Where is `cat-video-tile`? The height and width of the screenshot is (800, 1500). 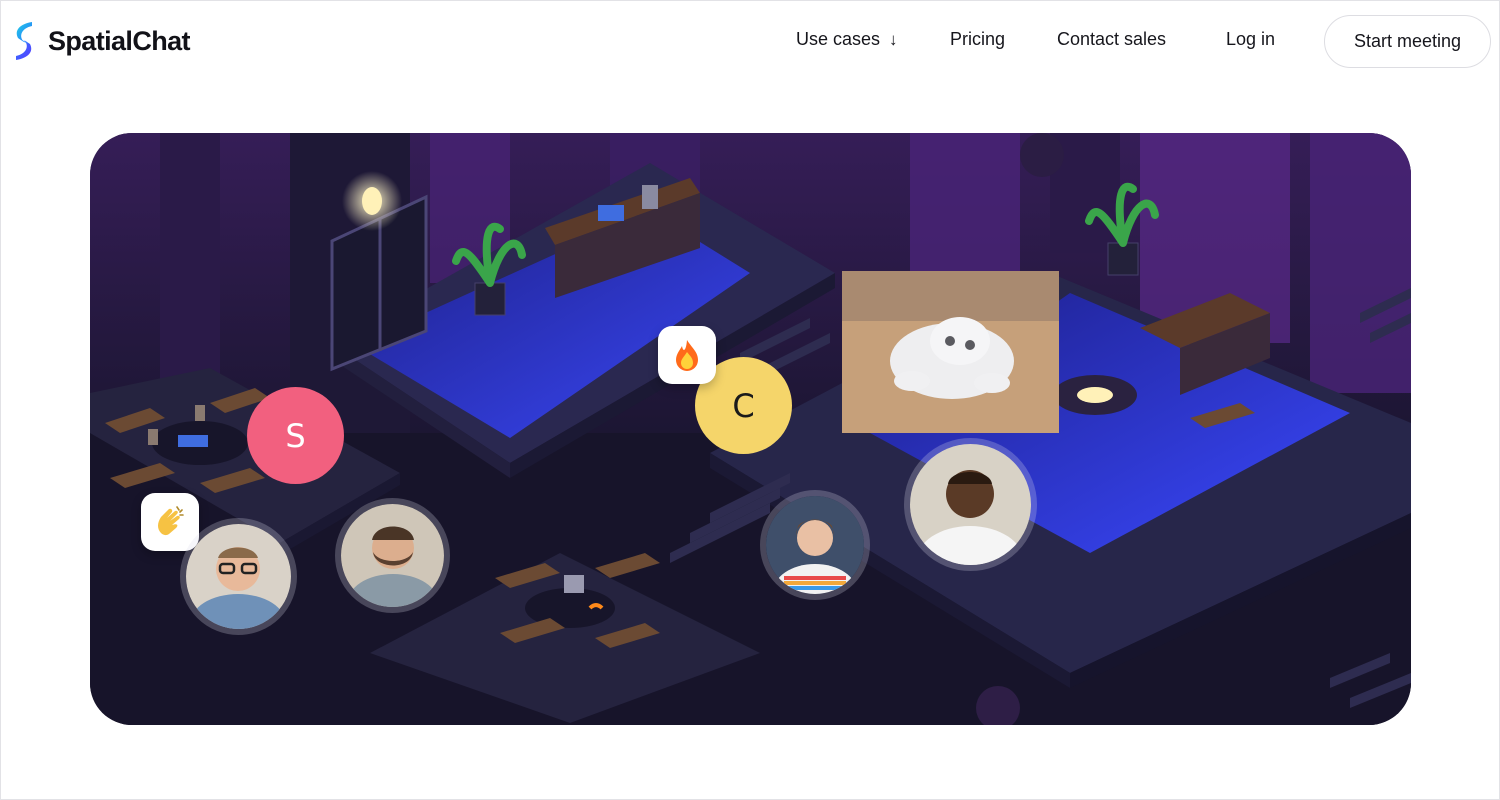 cat-video-tile is located at coordinates (950, 352).